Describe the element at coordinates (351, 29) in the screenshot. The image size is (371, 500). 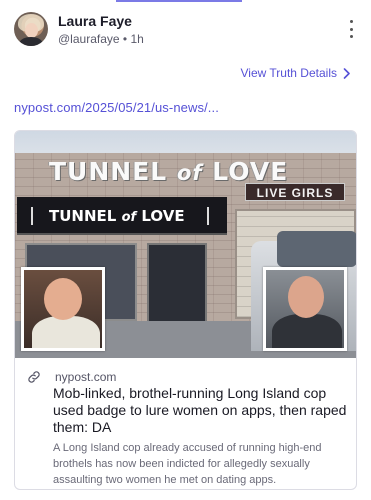
I see `kebab-menu-icon` at that location.